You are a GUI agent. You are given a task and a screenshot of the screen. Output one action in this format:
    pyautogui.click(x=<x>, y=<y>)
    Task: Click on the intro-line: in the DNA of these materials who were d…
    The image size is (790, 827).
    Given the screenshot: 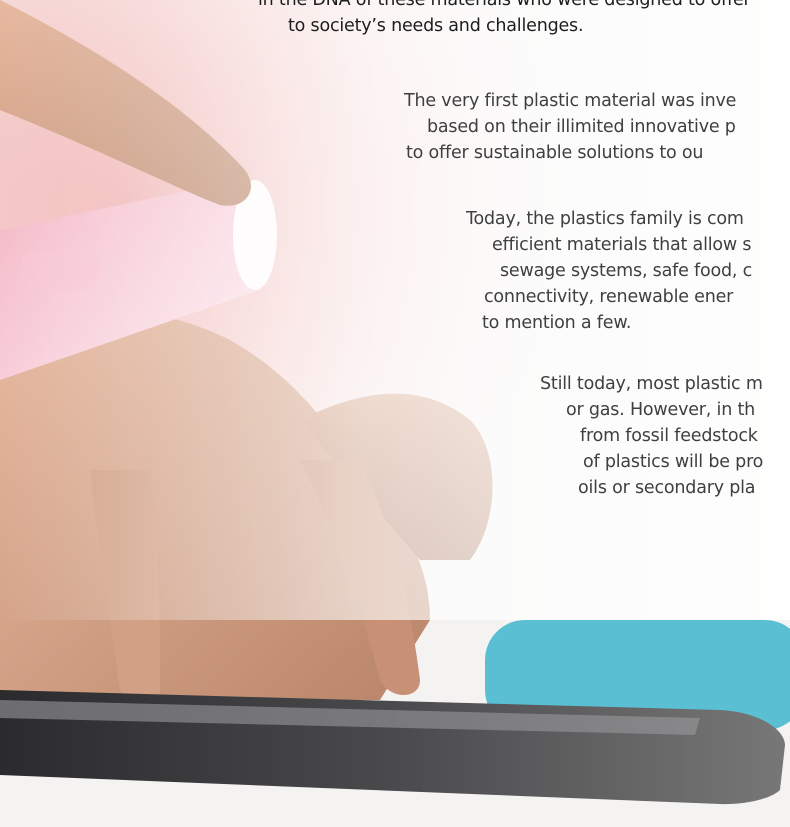 What is the action you would take?
    pyautogui.click(x=504, y=5)
    